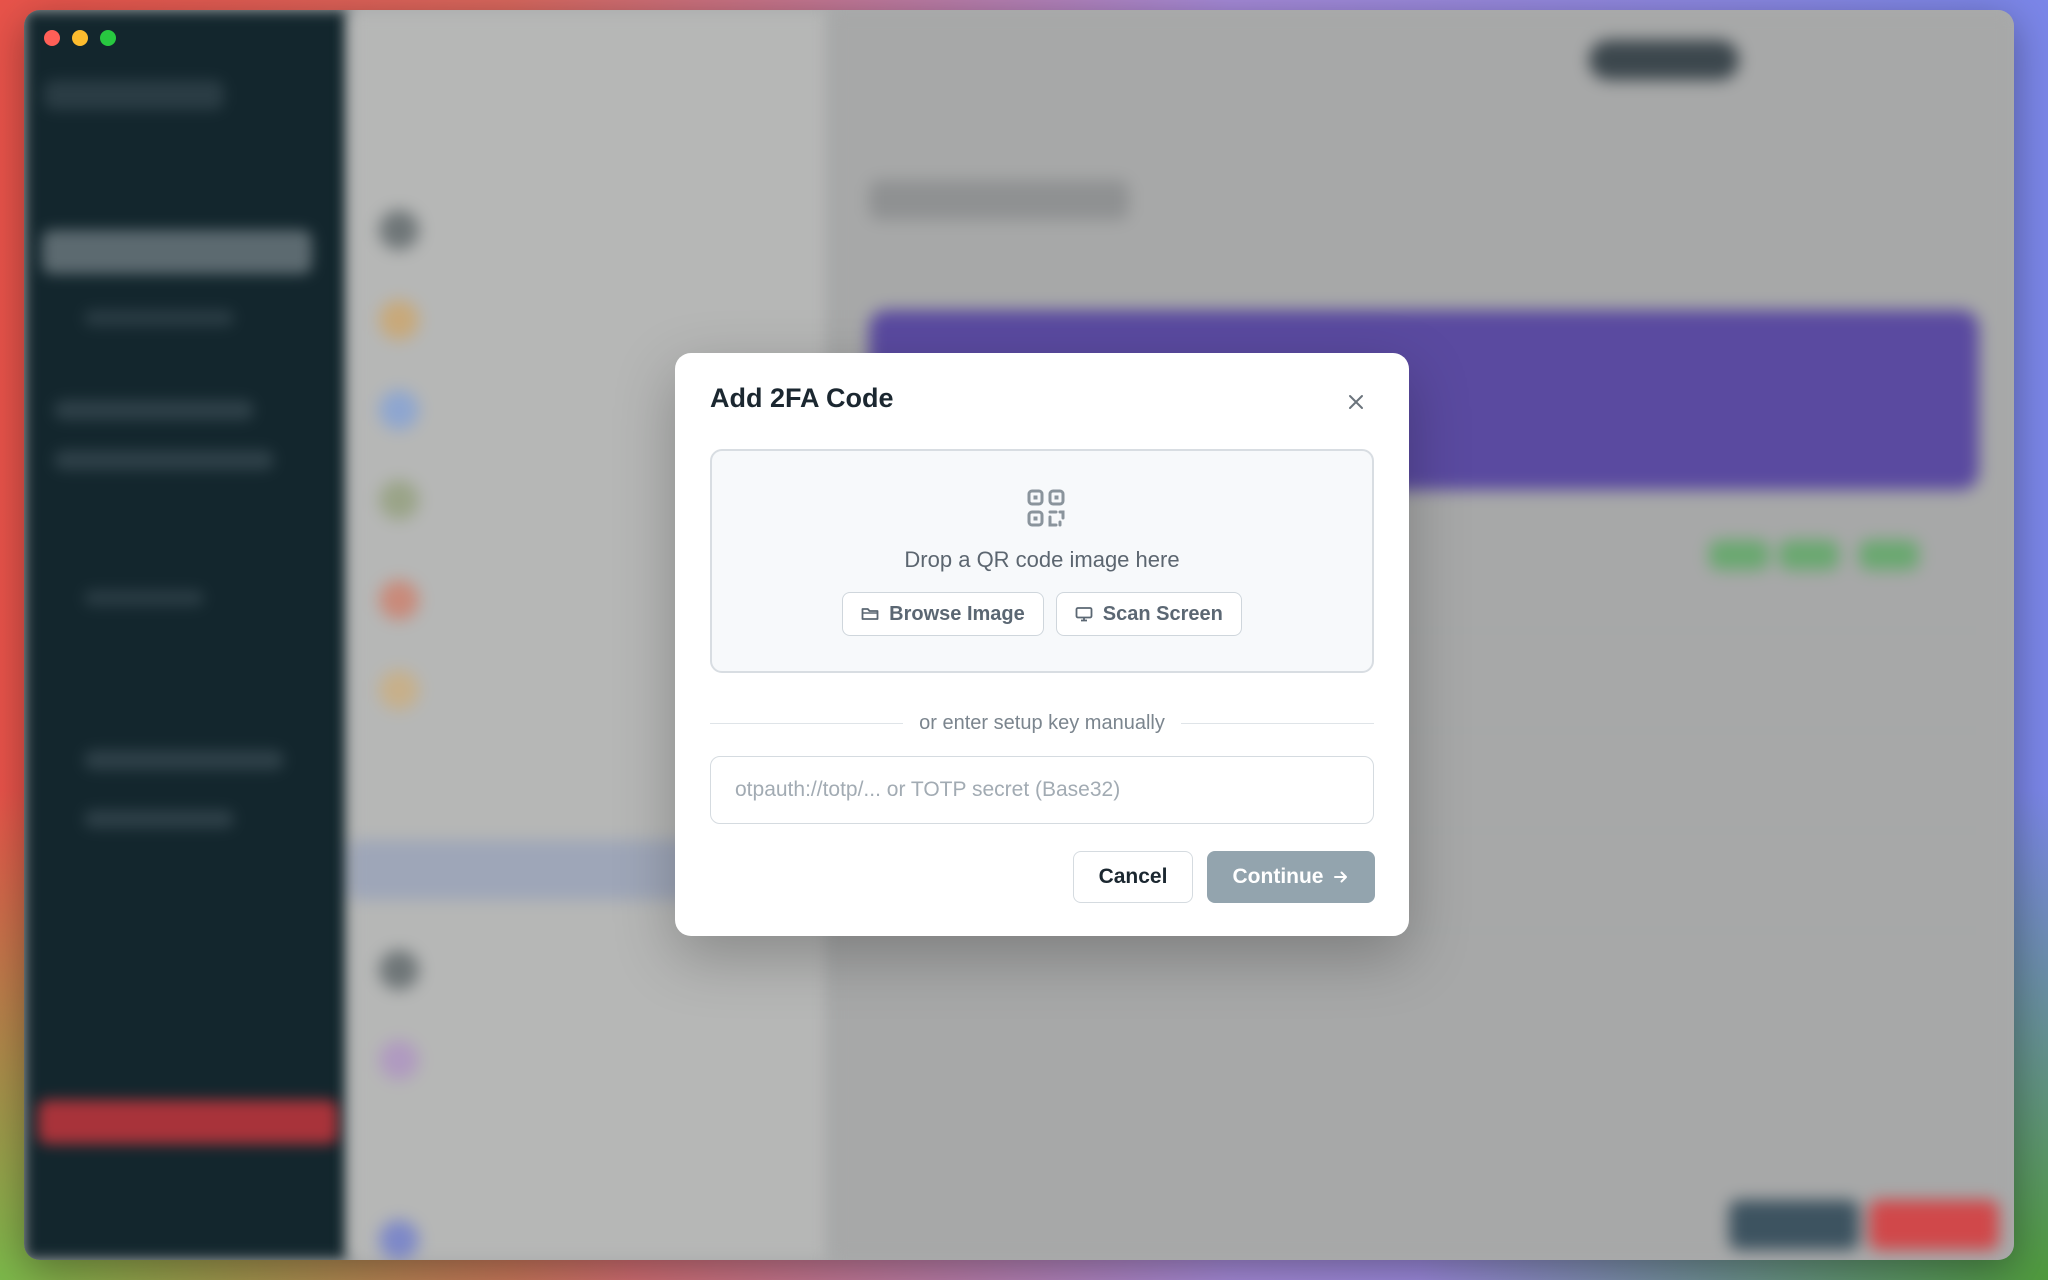 This screenshot has width=2048, height=1280. I want to click on scan-screen-button: Scan Screen, so click(1148, 614).